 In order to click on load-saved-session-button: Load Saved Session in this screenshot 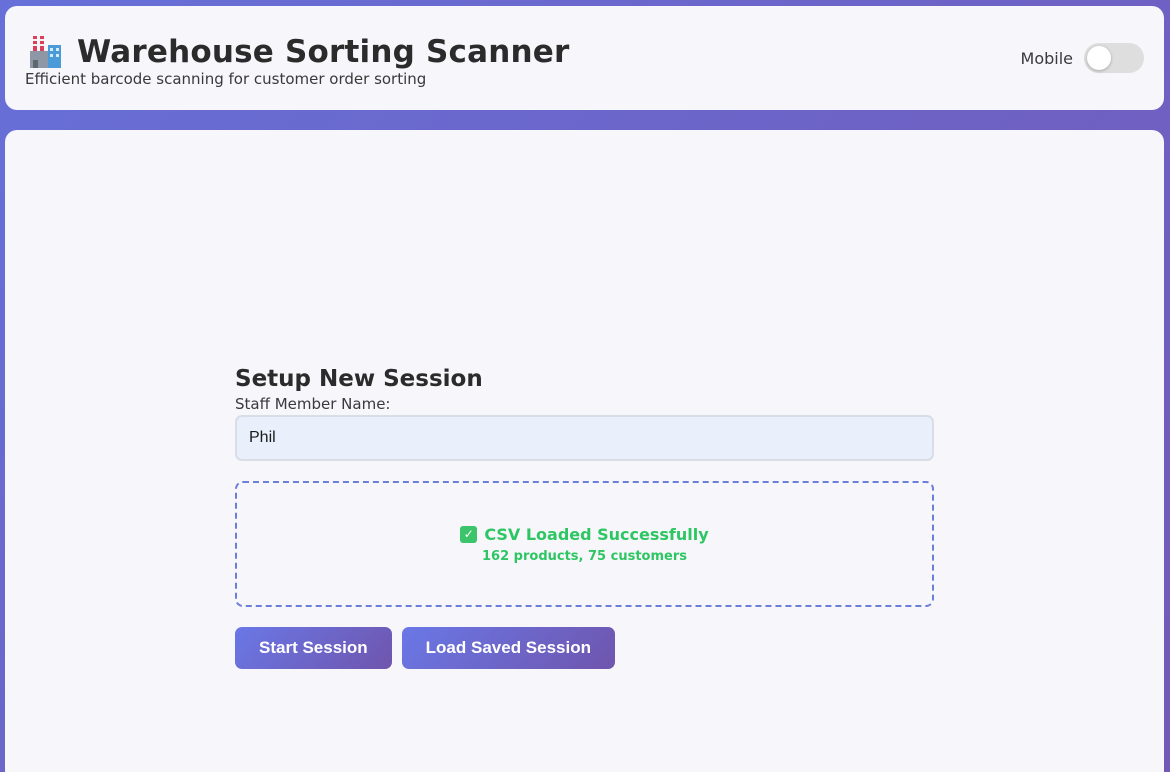, I will do `click(508, 648)`.